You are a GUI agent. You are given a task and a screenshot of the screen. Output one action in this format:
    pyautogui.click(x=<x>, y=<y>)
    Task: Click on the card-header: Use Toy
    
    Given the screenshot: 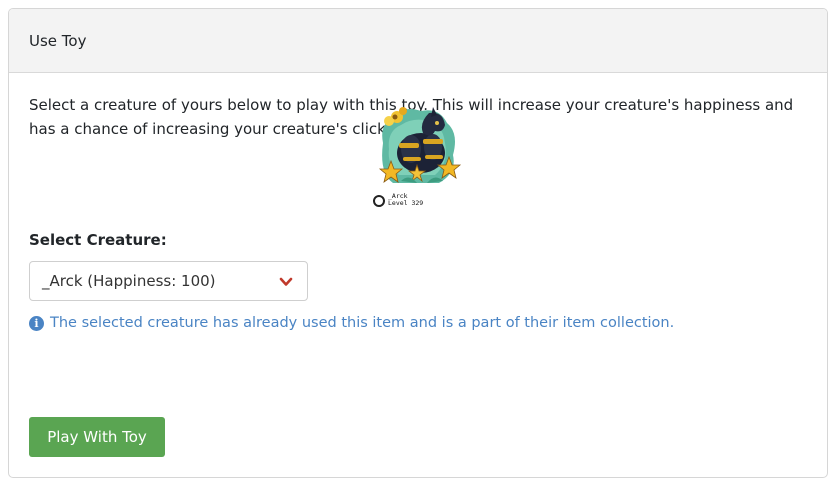 What is the action you would take?
    pyautogui.click(x=418, y=41)
    